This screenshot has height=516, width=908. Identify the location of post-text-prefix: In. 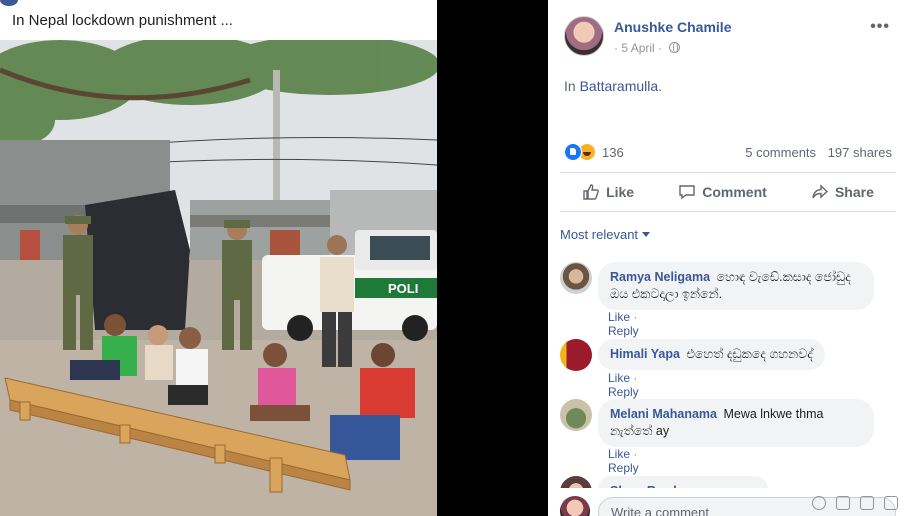
(570, 86).